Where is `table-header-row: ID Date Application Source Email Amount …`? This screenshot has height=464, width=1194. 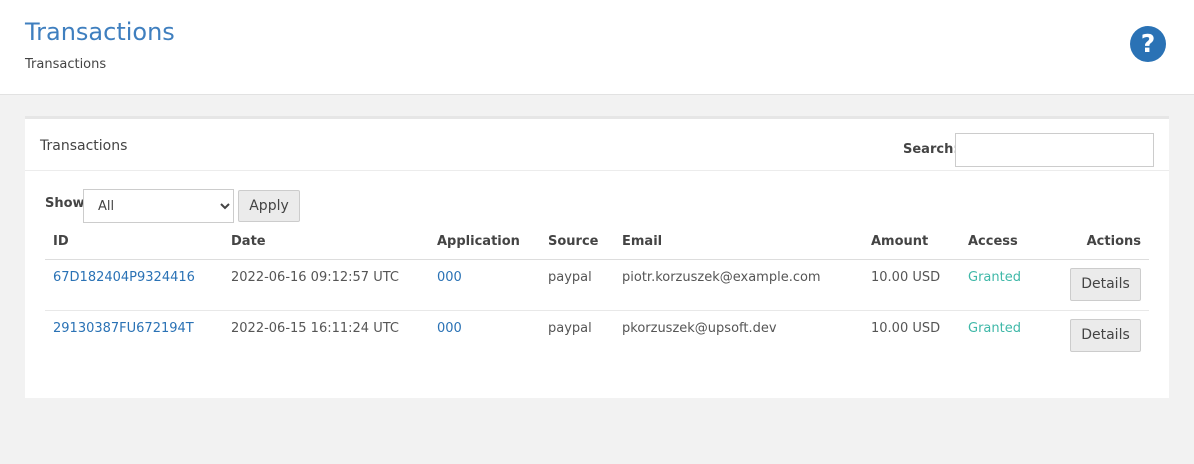 table-header-row: ID Date Application Source Email Amount … is located at coordinates (597, 242).